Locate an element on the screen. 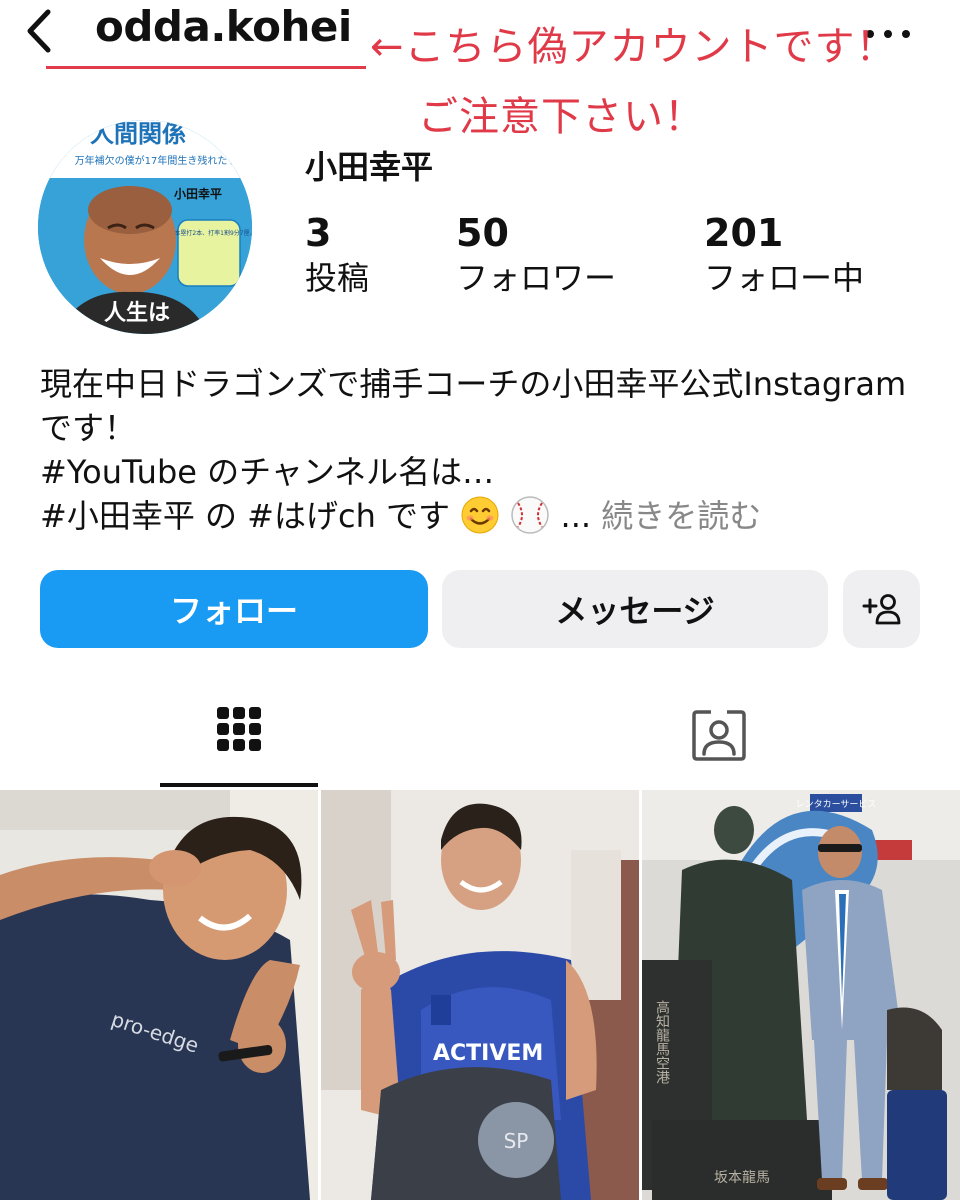 Image resolution: width=960 pixels, height=1200 pixels. tab-tagged is located at coordinates (719, 740).